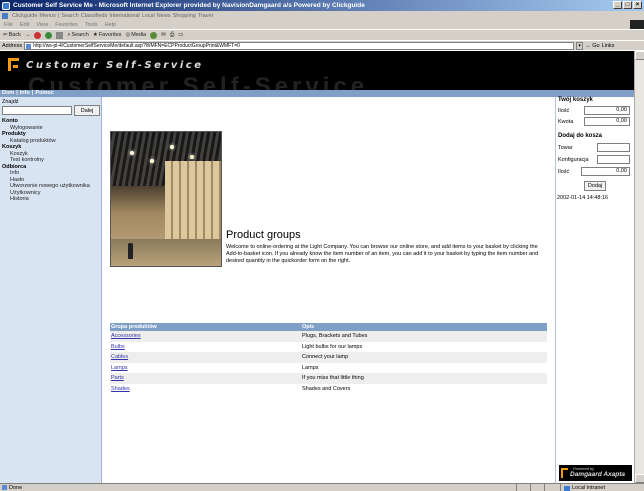 Image resolution: width=644 pixels, height=491 pixels. I want to click on product-group-link: Lamps, so click(119, 368).